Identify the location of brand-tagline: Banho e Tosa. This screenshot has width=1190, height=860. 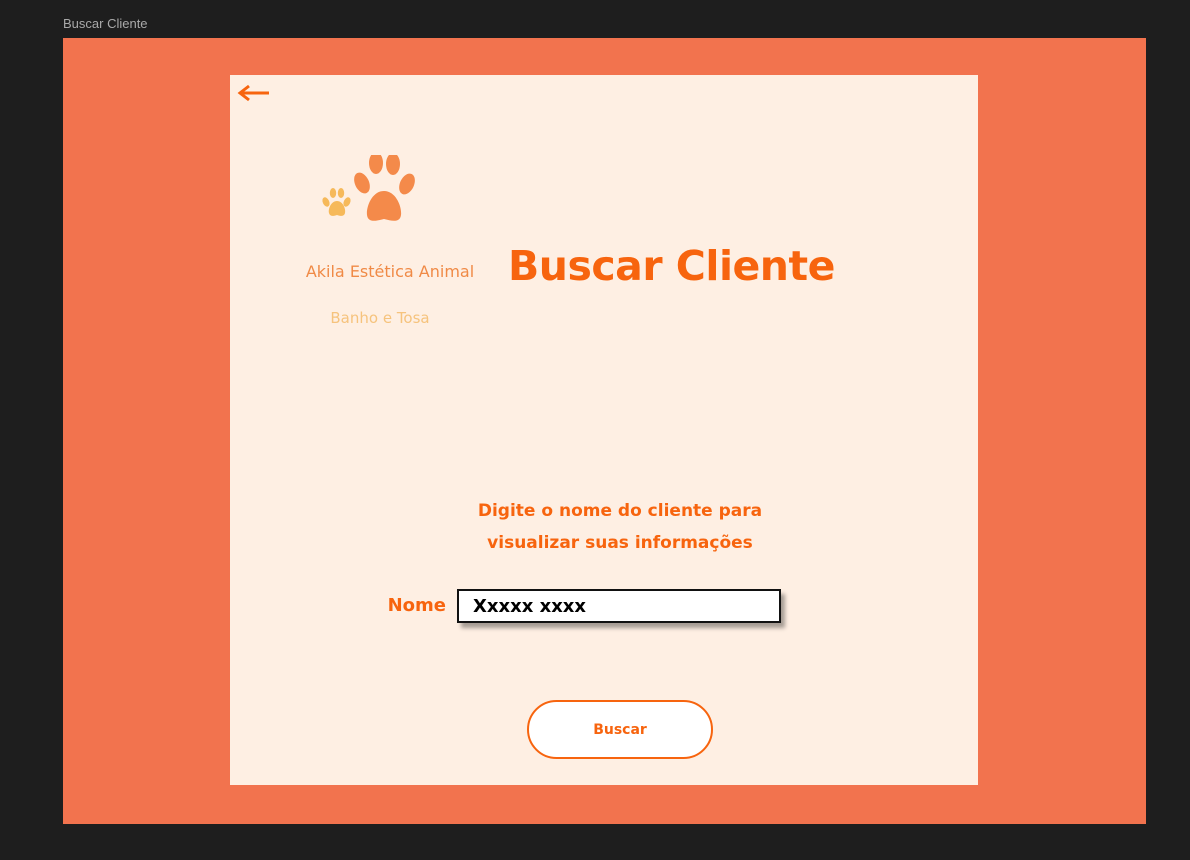
(380, 318).